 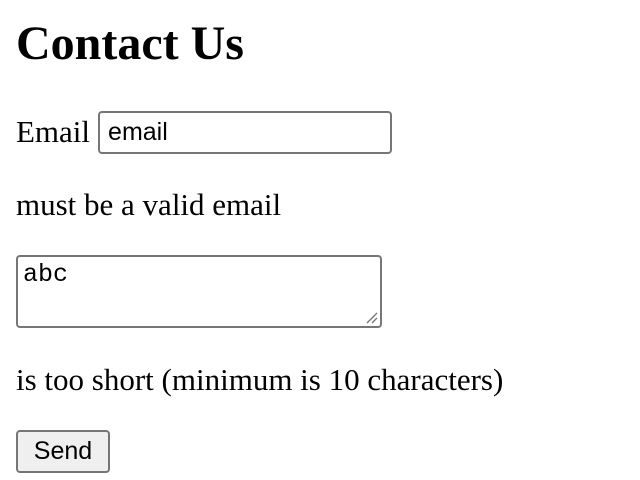 I want to click on email-row: Email, so click(x=204, y=132).